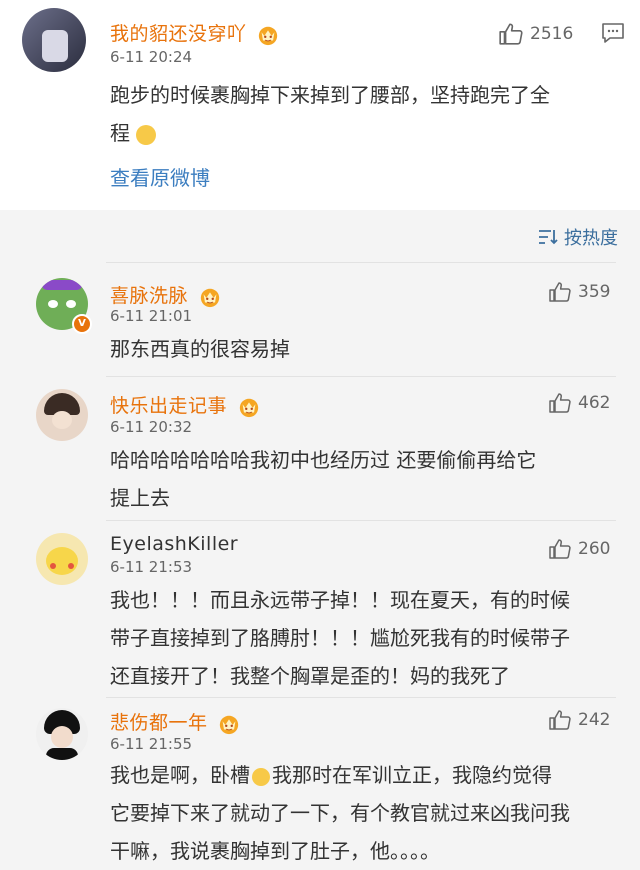 The image size is (640, 870). I want to click on like-count: 2516, so click(552, 34).